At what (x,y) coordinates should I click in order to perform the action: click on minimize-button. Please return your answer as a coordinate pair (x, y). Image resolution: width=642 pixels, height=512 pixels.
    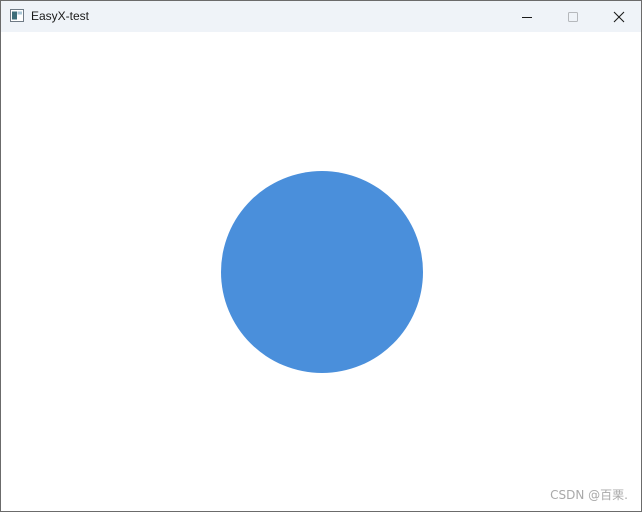
    Looking at the image, I should click on (527, 16).